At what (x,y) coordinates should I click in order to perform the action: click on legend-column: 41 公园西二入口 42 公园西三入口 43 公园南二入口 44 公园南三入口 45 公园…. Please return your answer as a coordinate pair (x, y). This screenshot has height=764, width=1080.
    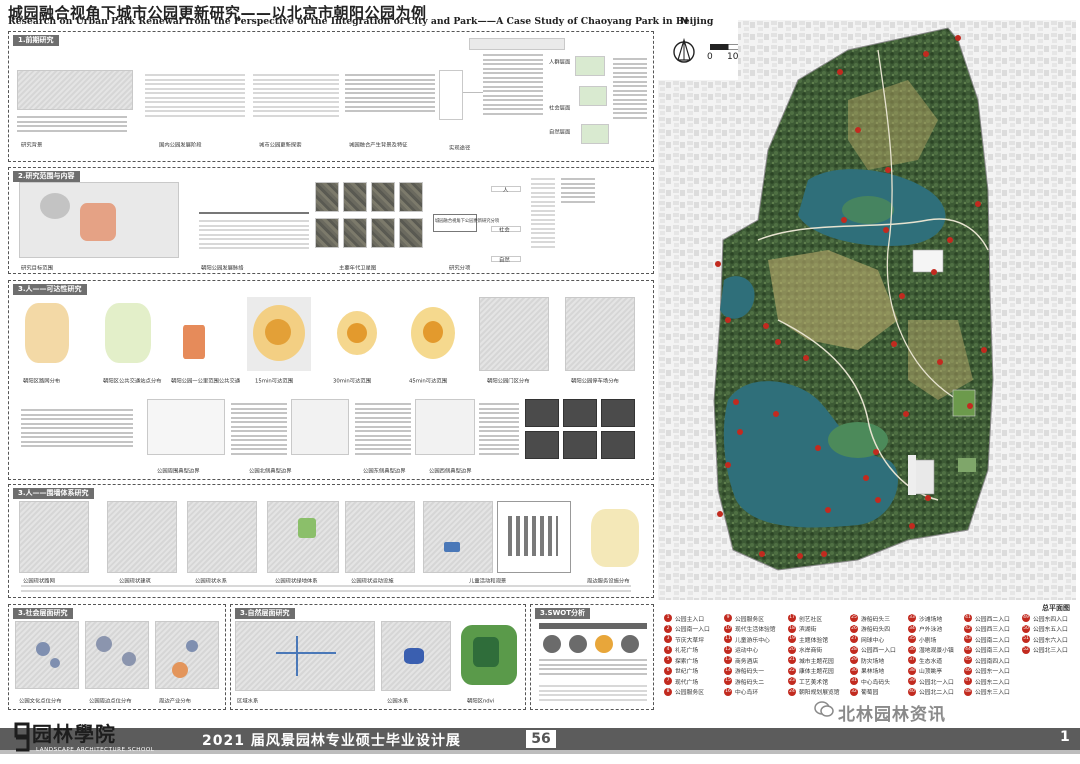
    Looking at the image, I should click on (987, 655).